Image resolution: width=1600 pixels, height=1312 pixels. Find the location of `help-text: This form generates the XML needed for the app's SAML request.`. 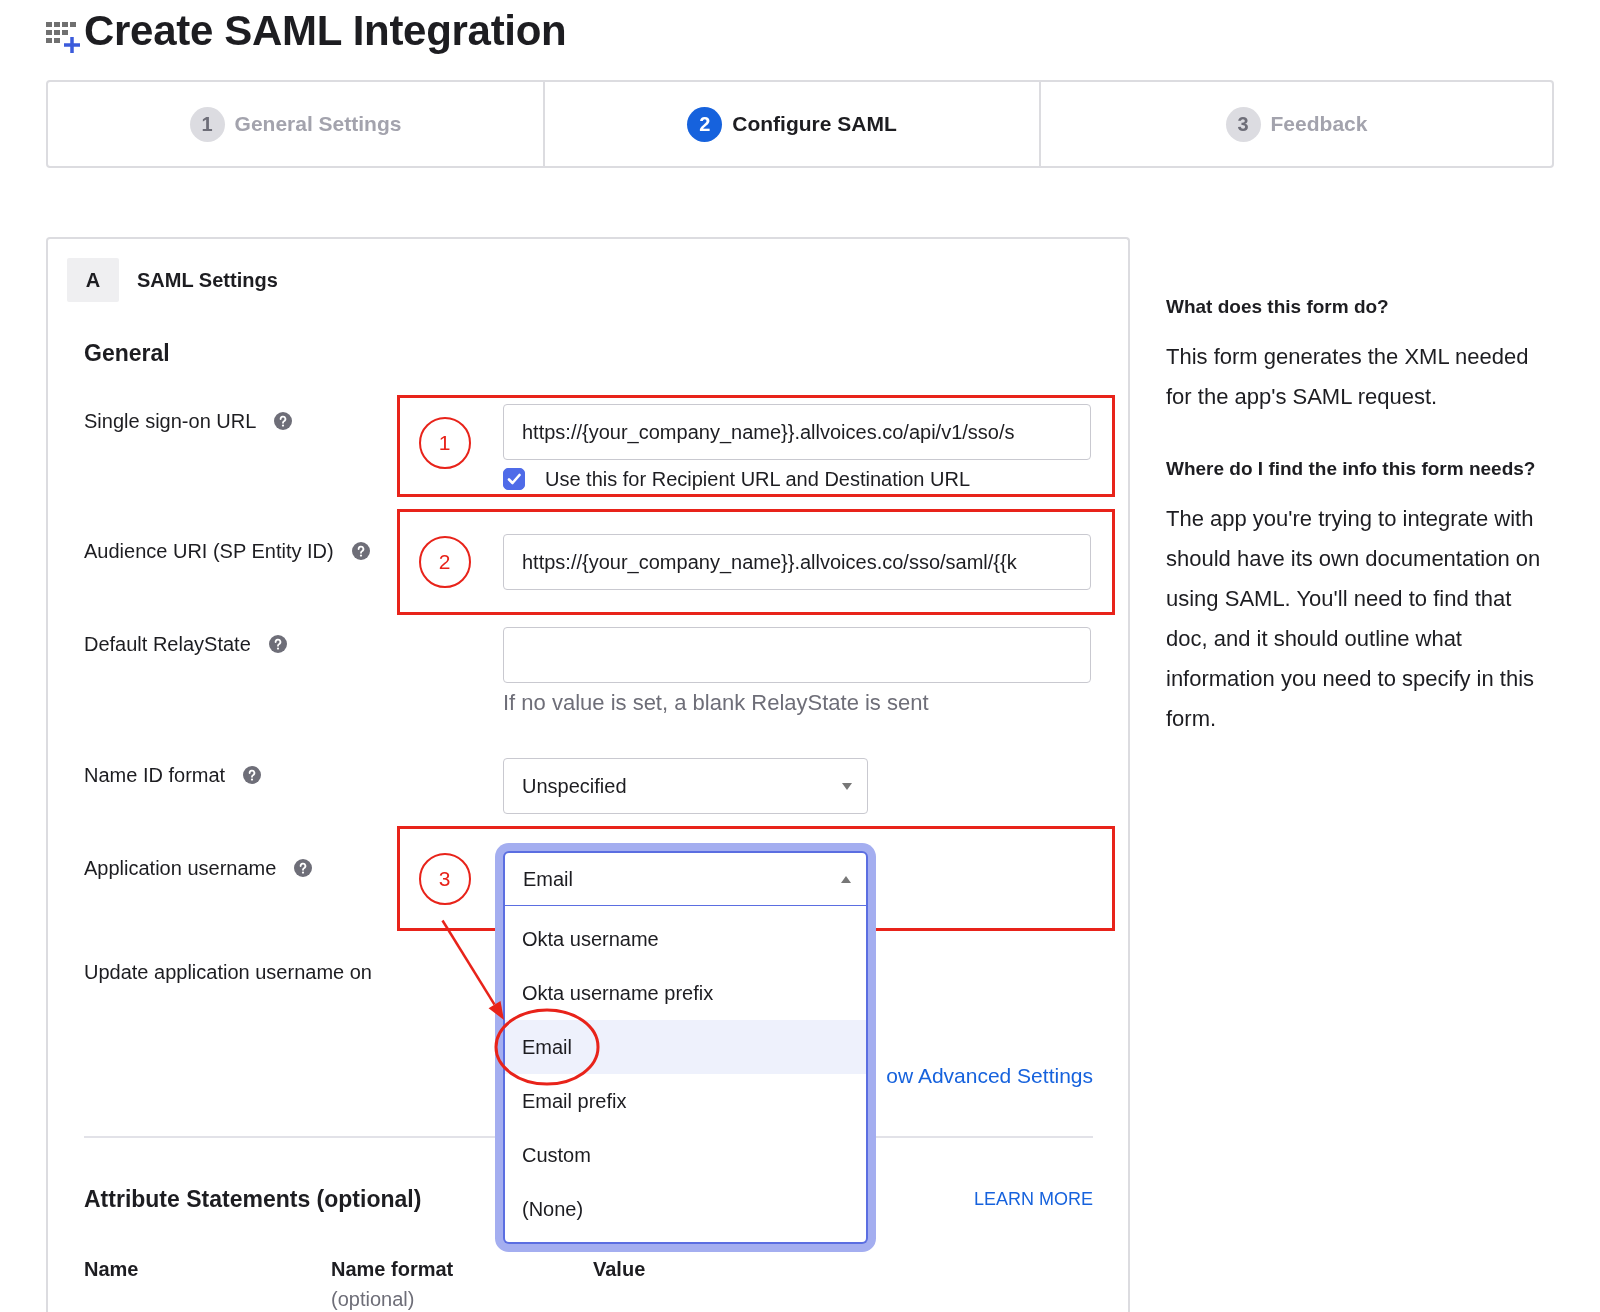

help-text: This form generates the XML needed for the app's SAML request. is located at coordinates (1348, 377).